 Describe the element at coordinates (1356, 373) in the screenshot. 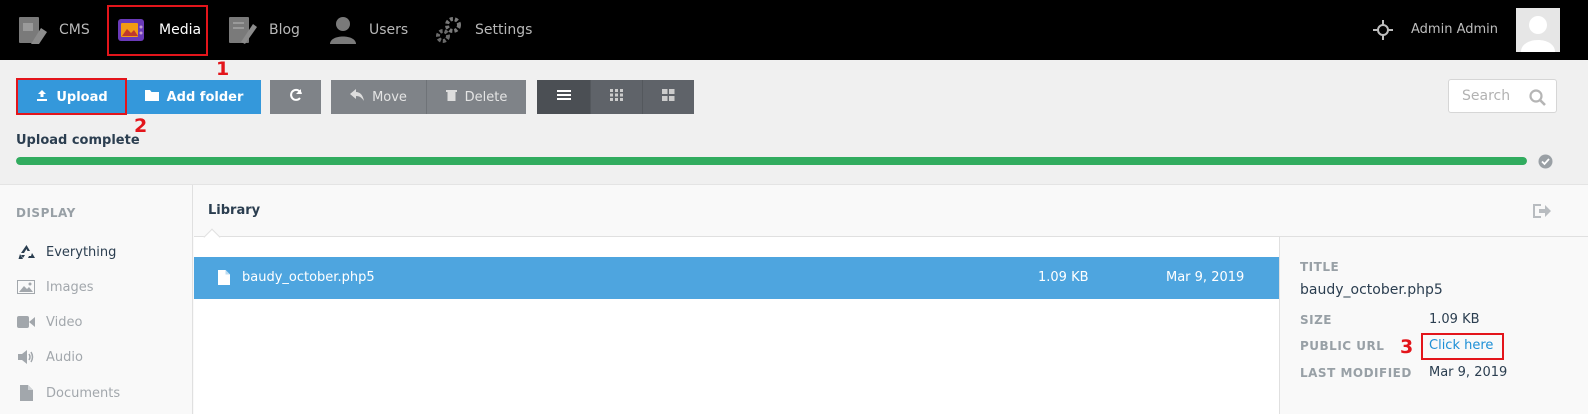

I see `inspector-modified-label: LAST MODIFIED` at that location.